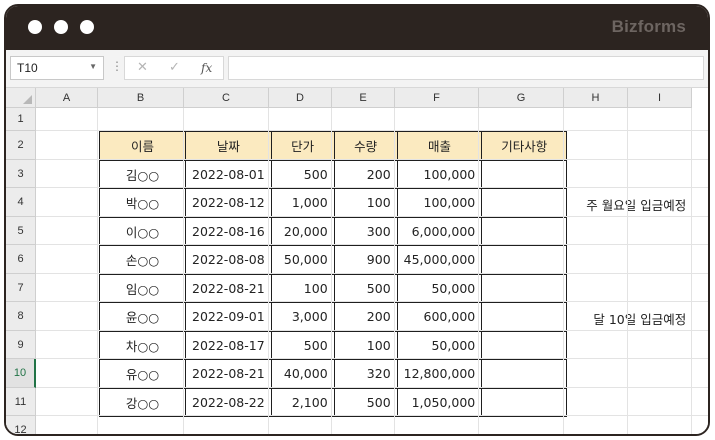  What do you see at coordinates (228, 345) in the screenshot?
I see `cell-date: 2022-08-17` at bounding box center [228, 345].